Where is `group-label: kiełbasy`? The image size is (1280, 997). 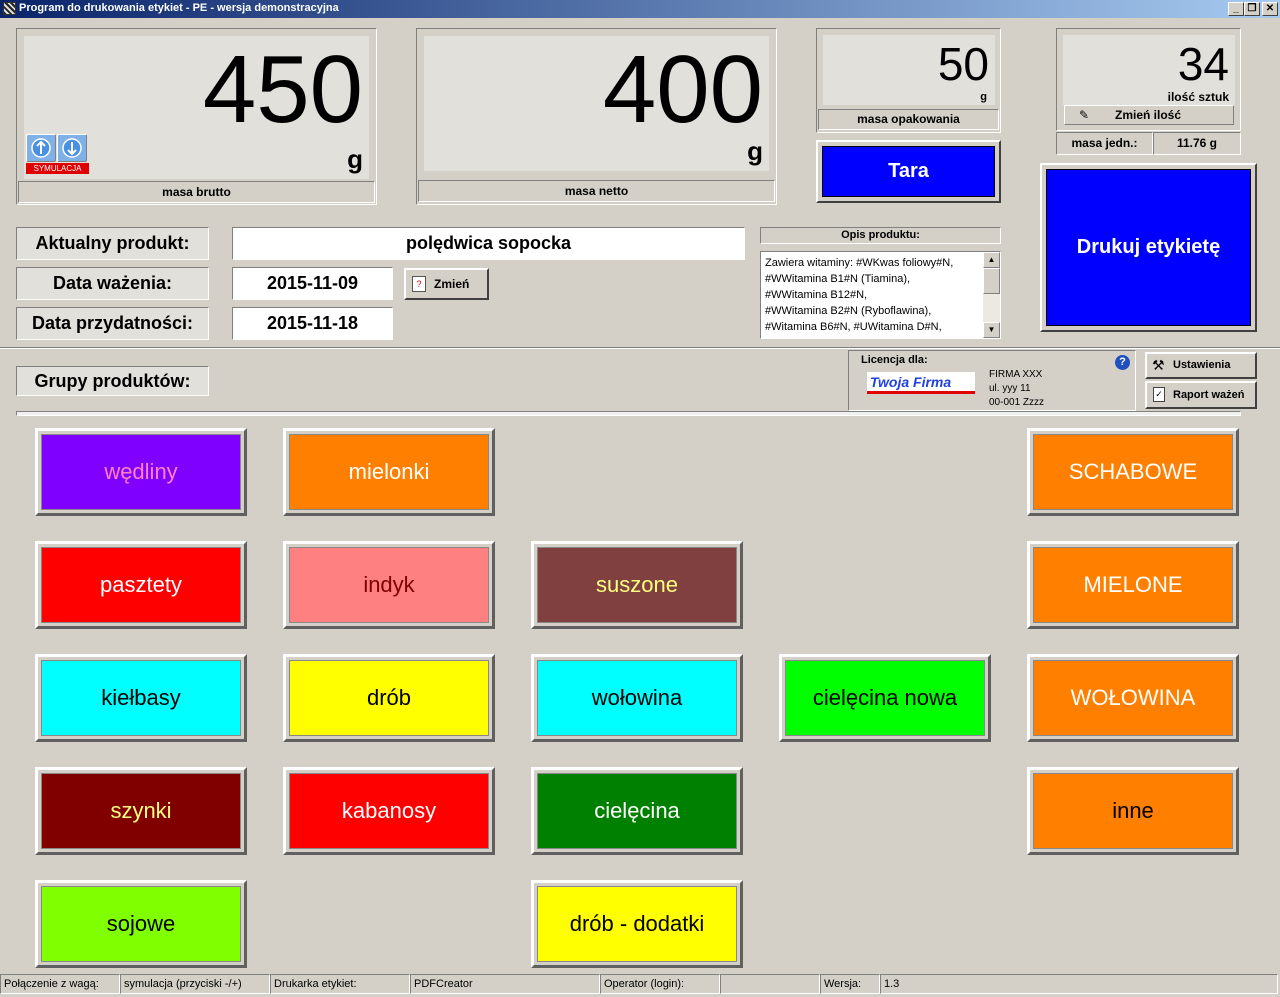
group-label: kiełbasy is located at coordinates (141, 698).